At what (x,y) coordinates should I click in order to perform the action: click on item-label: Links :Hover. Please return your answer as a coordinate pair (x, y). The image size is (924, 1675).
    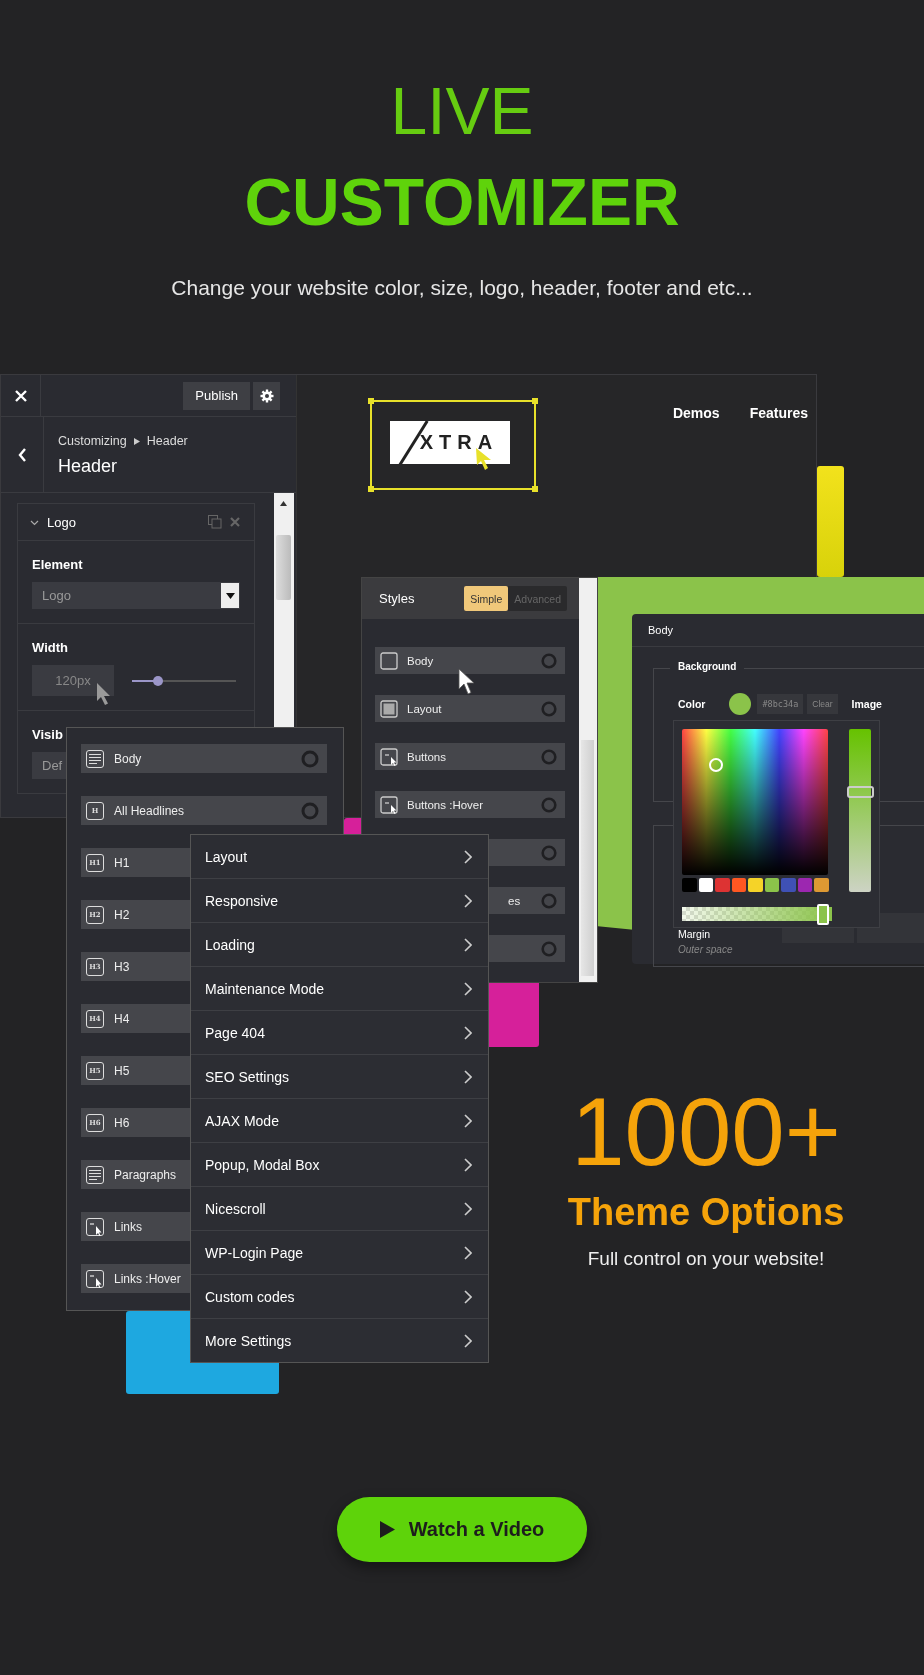
    Looking at the image, I should click on (147, 1278).